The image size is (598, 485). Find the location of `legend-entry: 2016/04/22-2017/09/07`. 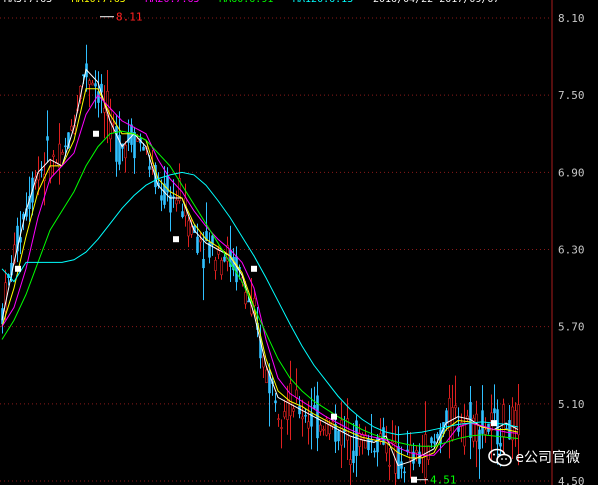

legend-entry: 2016/04/22-2017/09/07 is located at coordinates (436, 2).